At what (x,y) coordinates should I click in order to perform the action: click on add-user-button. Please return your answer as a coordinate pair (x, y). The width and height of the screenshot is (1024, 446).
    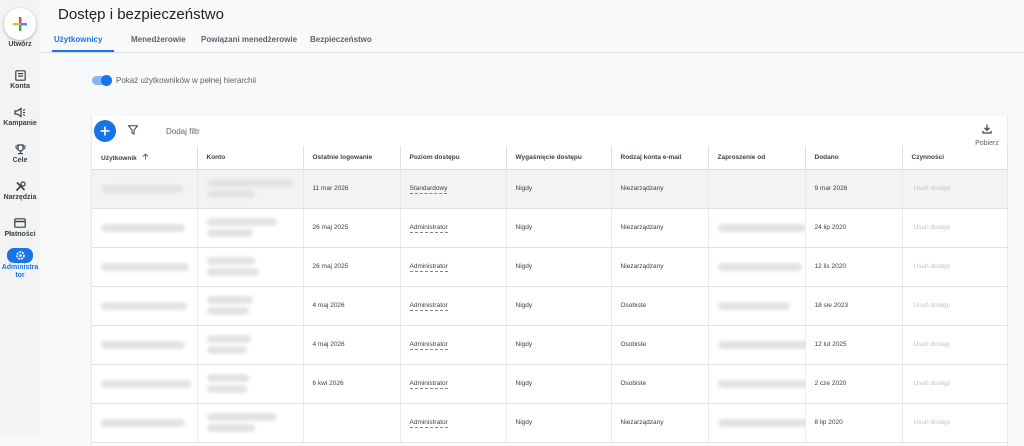
    Looking at the image, I should click on (105, 131).